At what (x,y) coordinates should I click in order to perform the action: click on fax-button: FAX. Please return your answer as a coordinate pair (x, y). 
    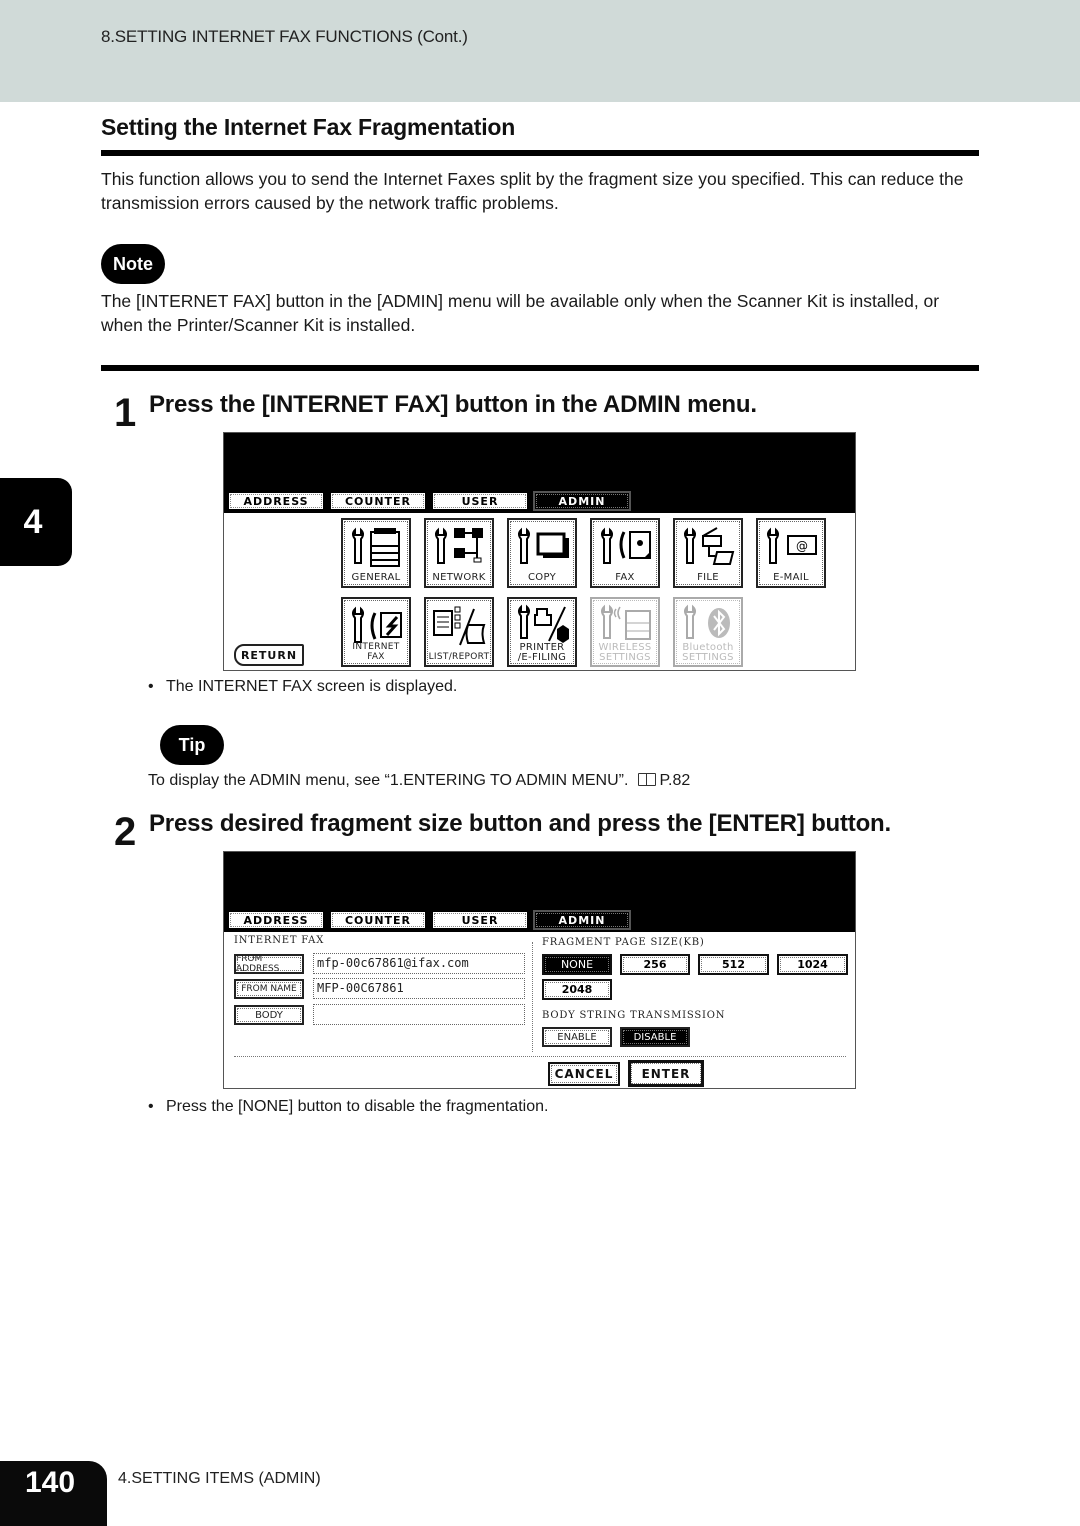
    Looking at the image, I should click on (625, 553).